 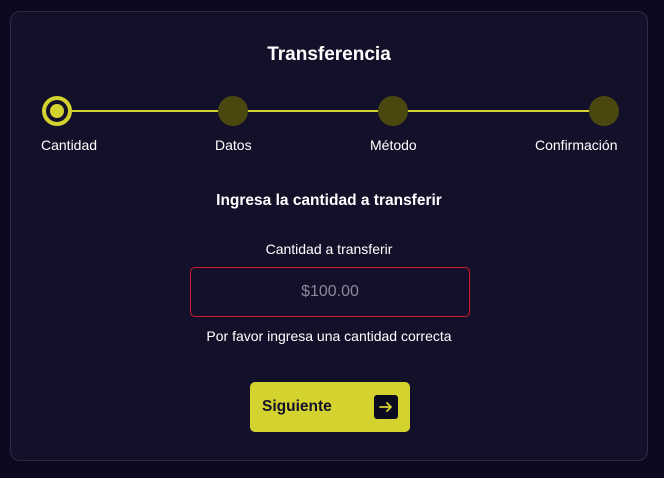 What do you see at coordinates (329, 336) in the screenshot?
I see `error-message: Por favor ingresa una cantidad correcta` at bounding box center [329, 336].